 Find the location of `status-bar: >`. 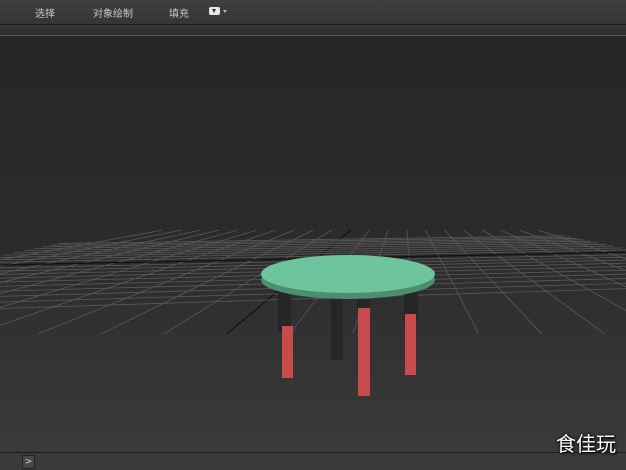

status-bar: > is located at coordinates (313, 461).